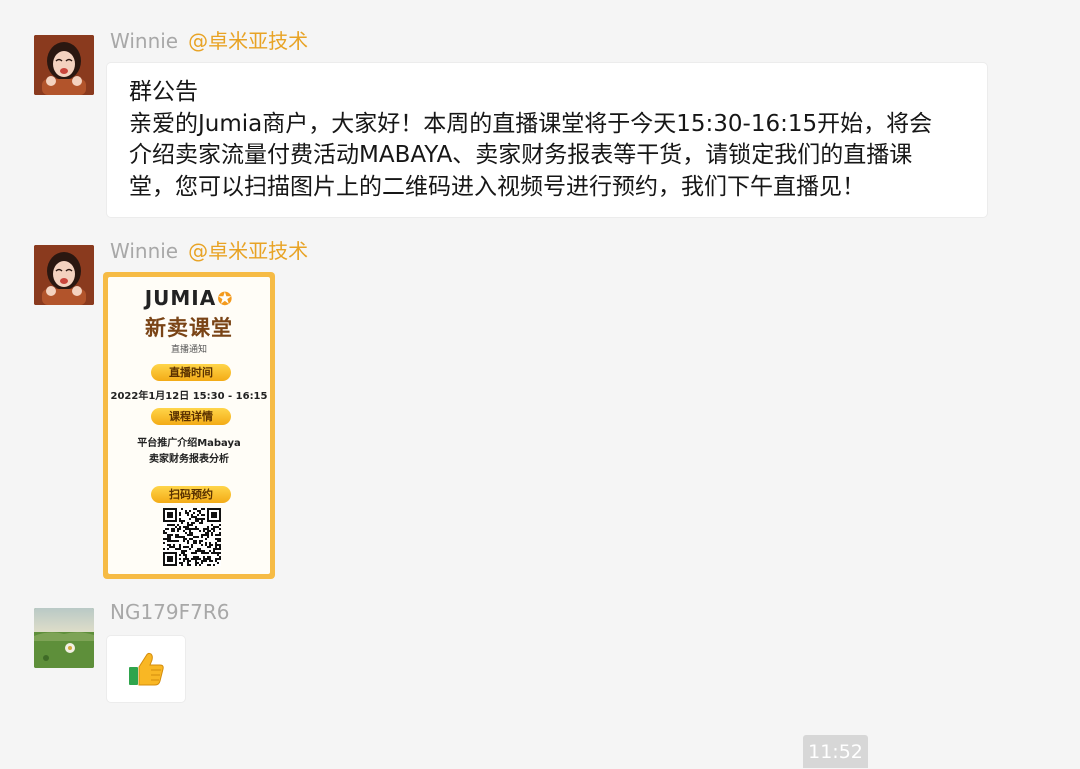 This screenshot has height=769, width=1080. Describe the element at coordinates (189, 443) in the screenshot. I see `poster-detail-1: 平台推广介绍Mabaya` at that location.